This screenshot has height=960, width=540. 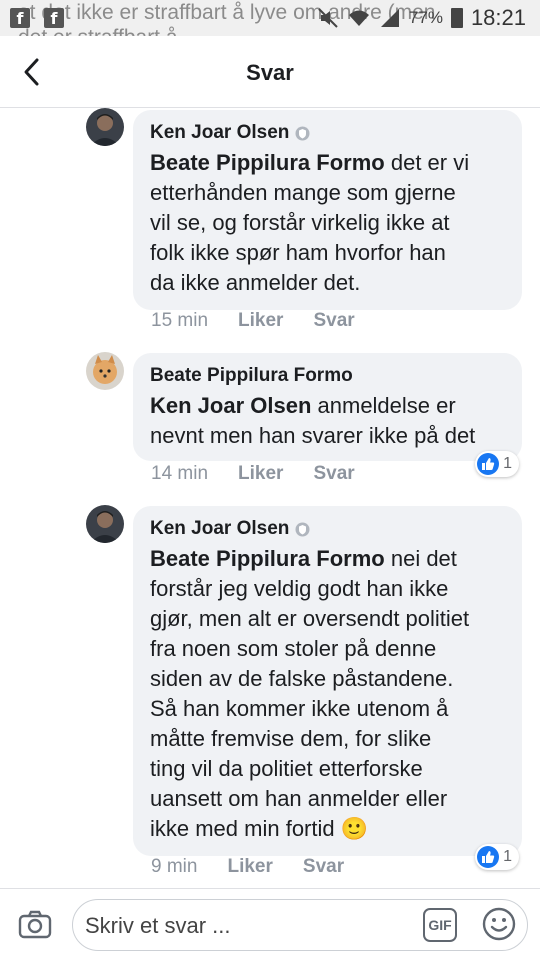 I want to click on comment-line: måtte fremvise dem, for slike, so click(x=291, y=738).